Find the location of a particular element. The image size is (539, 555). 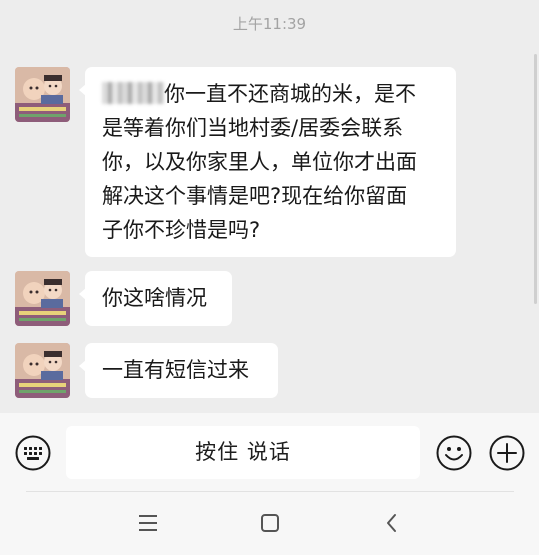

message-bubble: 一直有短信过来 is located at coordinates (178, 370).